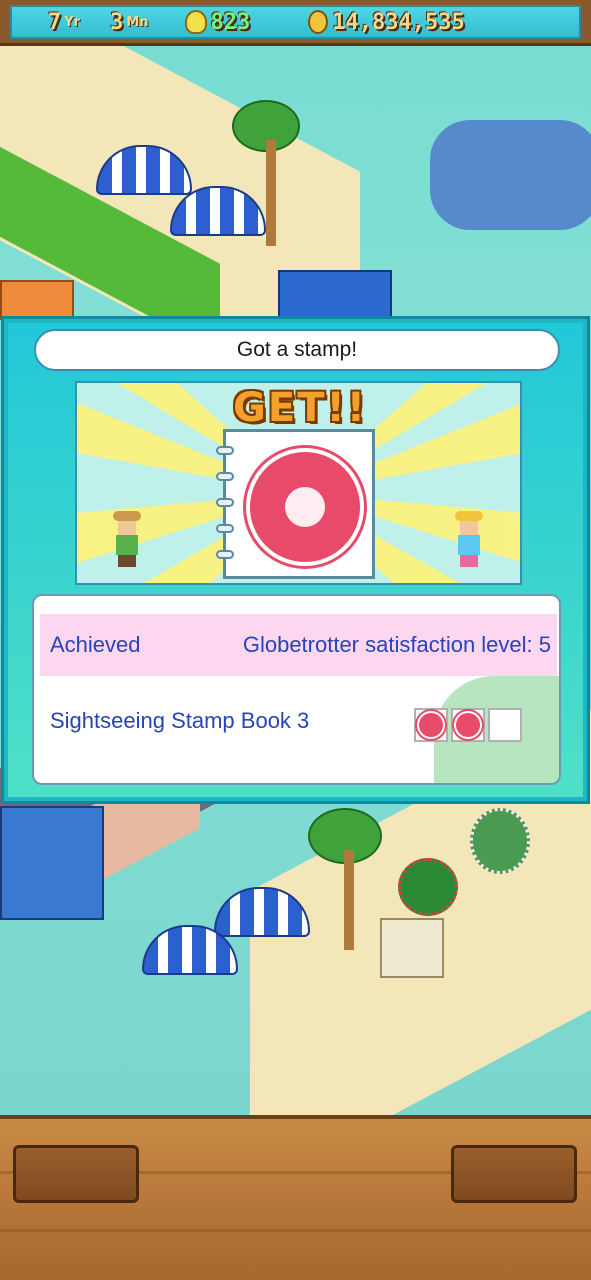 The height and width of the screenshot is (1280, 591). I want to click on orange-roof-building, so click(37, 300).